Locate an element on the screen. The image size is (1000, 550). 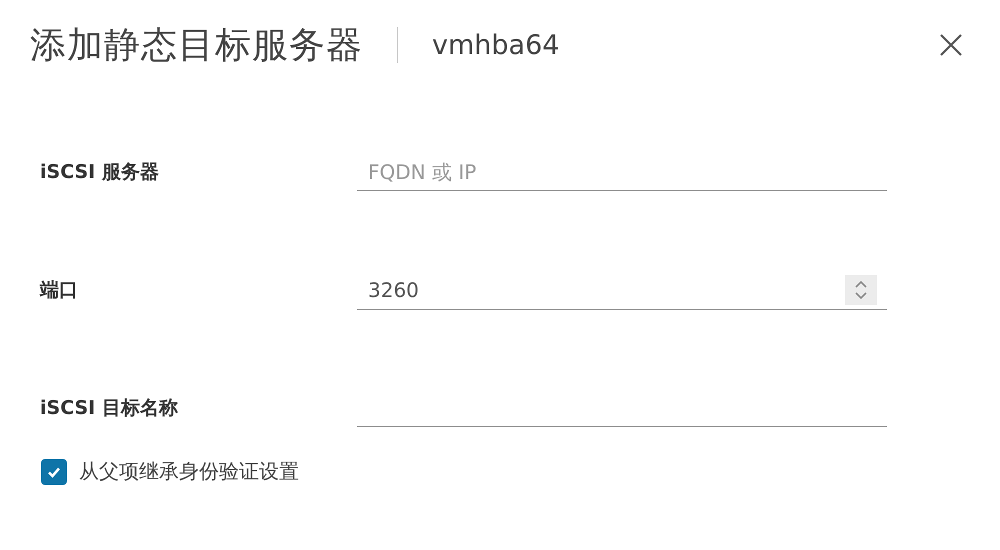
field-label: iSCSI 服务器 is located at coordinates (100, 172).